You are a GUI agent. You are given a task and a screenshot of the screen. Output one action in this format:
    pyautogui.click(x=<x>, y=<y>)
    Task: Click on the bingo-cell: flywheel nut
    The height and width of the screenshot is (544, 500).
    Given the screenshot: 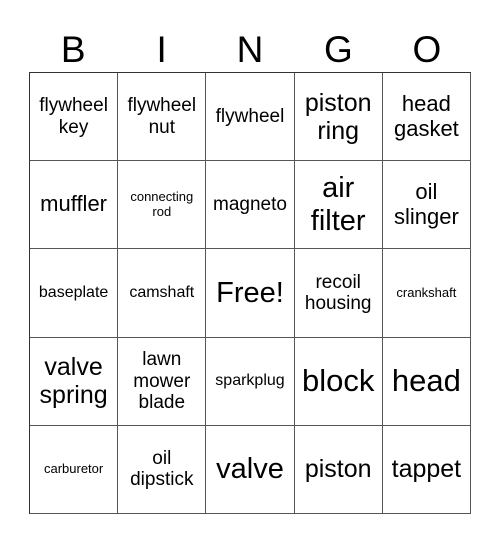 What is the action you would take?
    pyautogui.click(x=162, y=117)
    